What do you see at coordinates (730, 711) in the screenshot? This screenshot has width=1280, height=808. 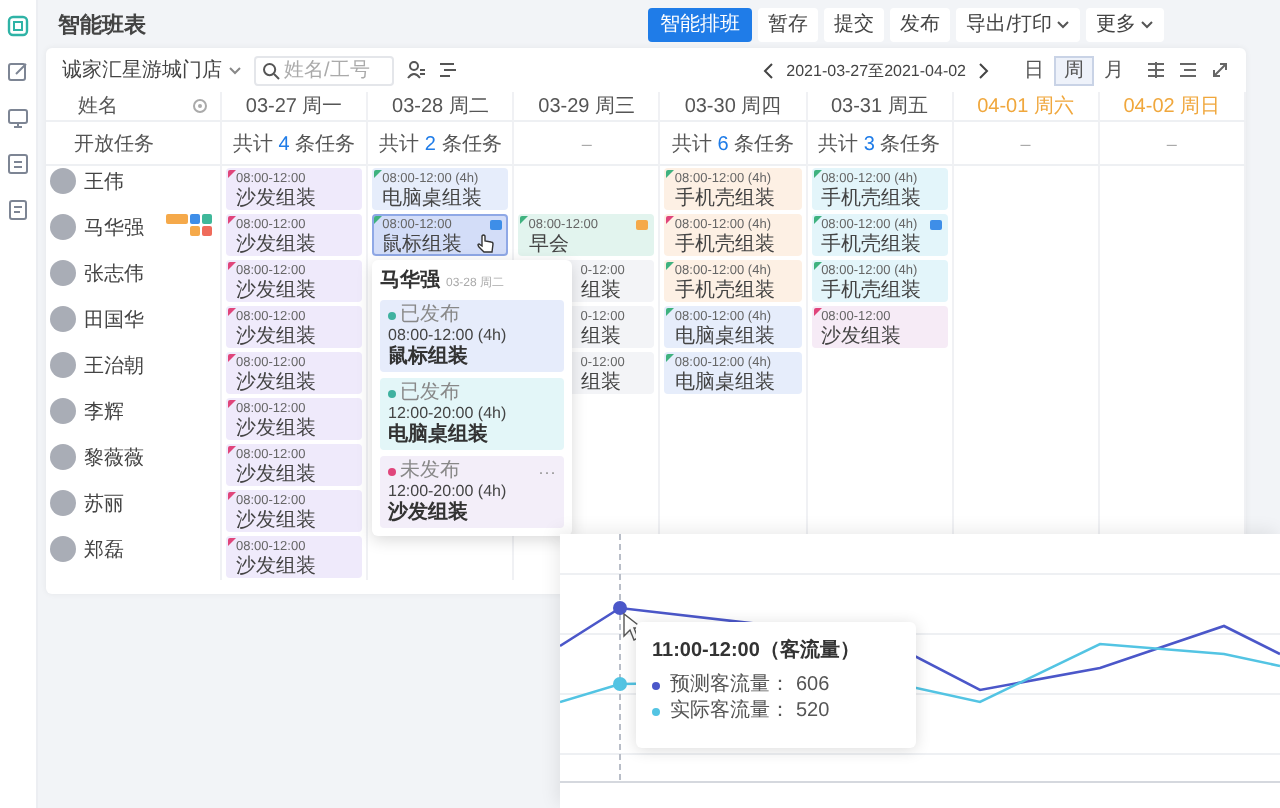 I see `series-label: 实际客流量：` at bounding box center [730, 711].